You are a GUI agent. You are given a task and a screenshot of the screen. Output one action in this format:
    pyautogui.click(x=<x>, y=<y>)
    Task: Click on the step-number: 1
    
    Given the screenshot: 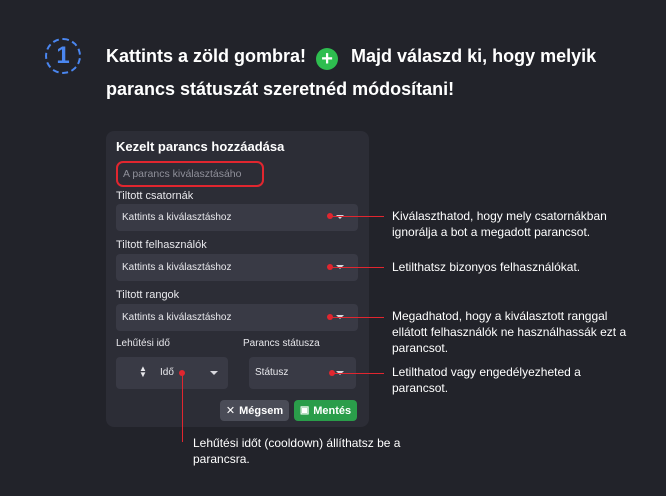 What is the action you would take?
    pyautogui.click(x=63, y=55)
    